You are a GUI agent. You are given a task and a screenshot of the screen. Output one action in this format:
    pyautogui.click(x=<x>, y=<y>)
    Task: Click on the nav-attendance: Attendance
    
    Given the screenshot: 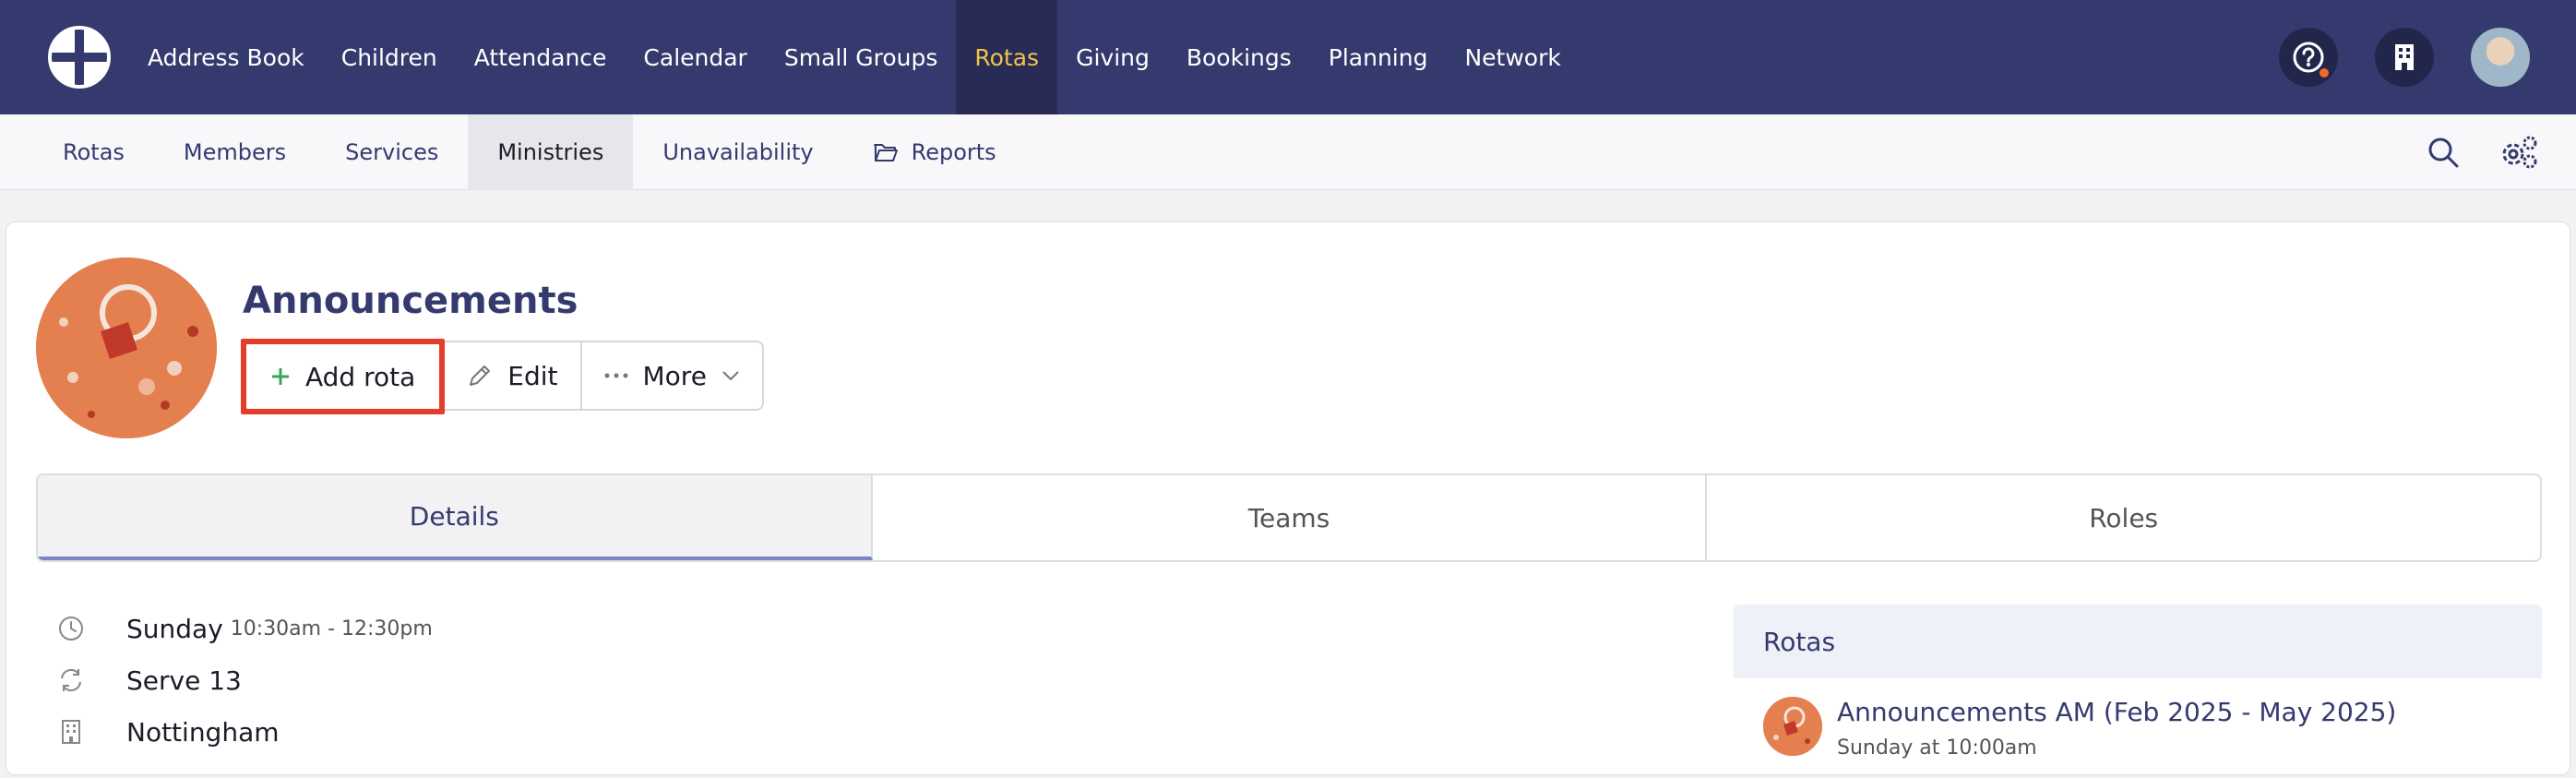 What is the action you would take?
    pyautogui.click(x=541, y=57)
    